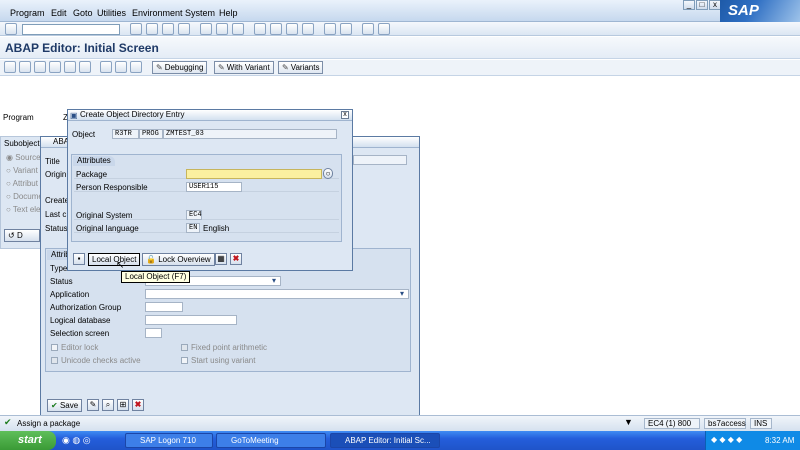 The image size is (800, 450). Describe the element at coordinates (71, 29) in the screenshot. I see `command-field` at that location.